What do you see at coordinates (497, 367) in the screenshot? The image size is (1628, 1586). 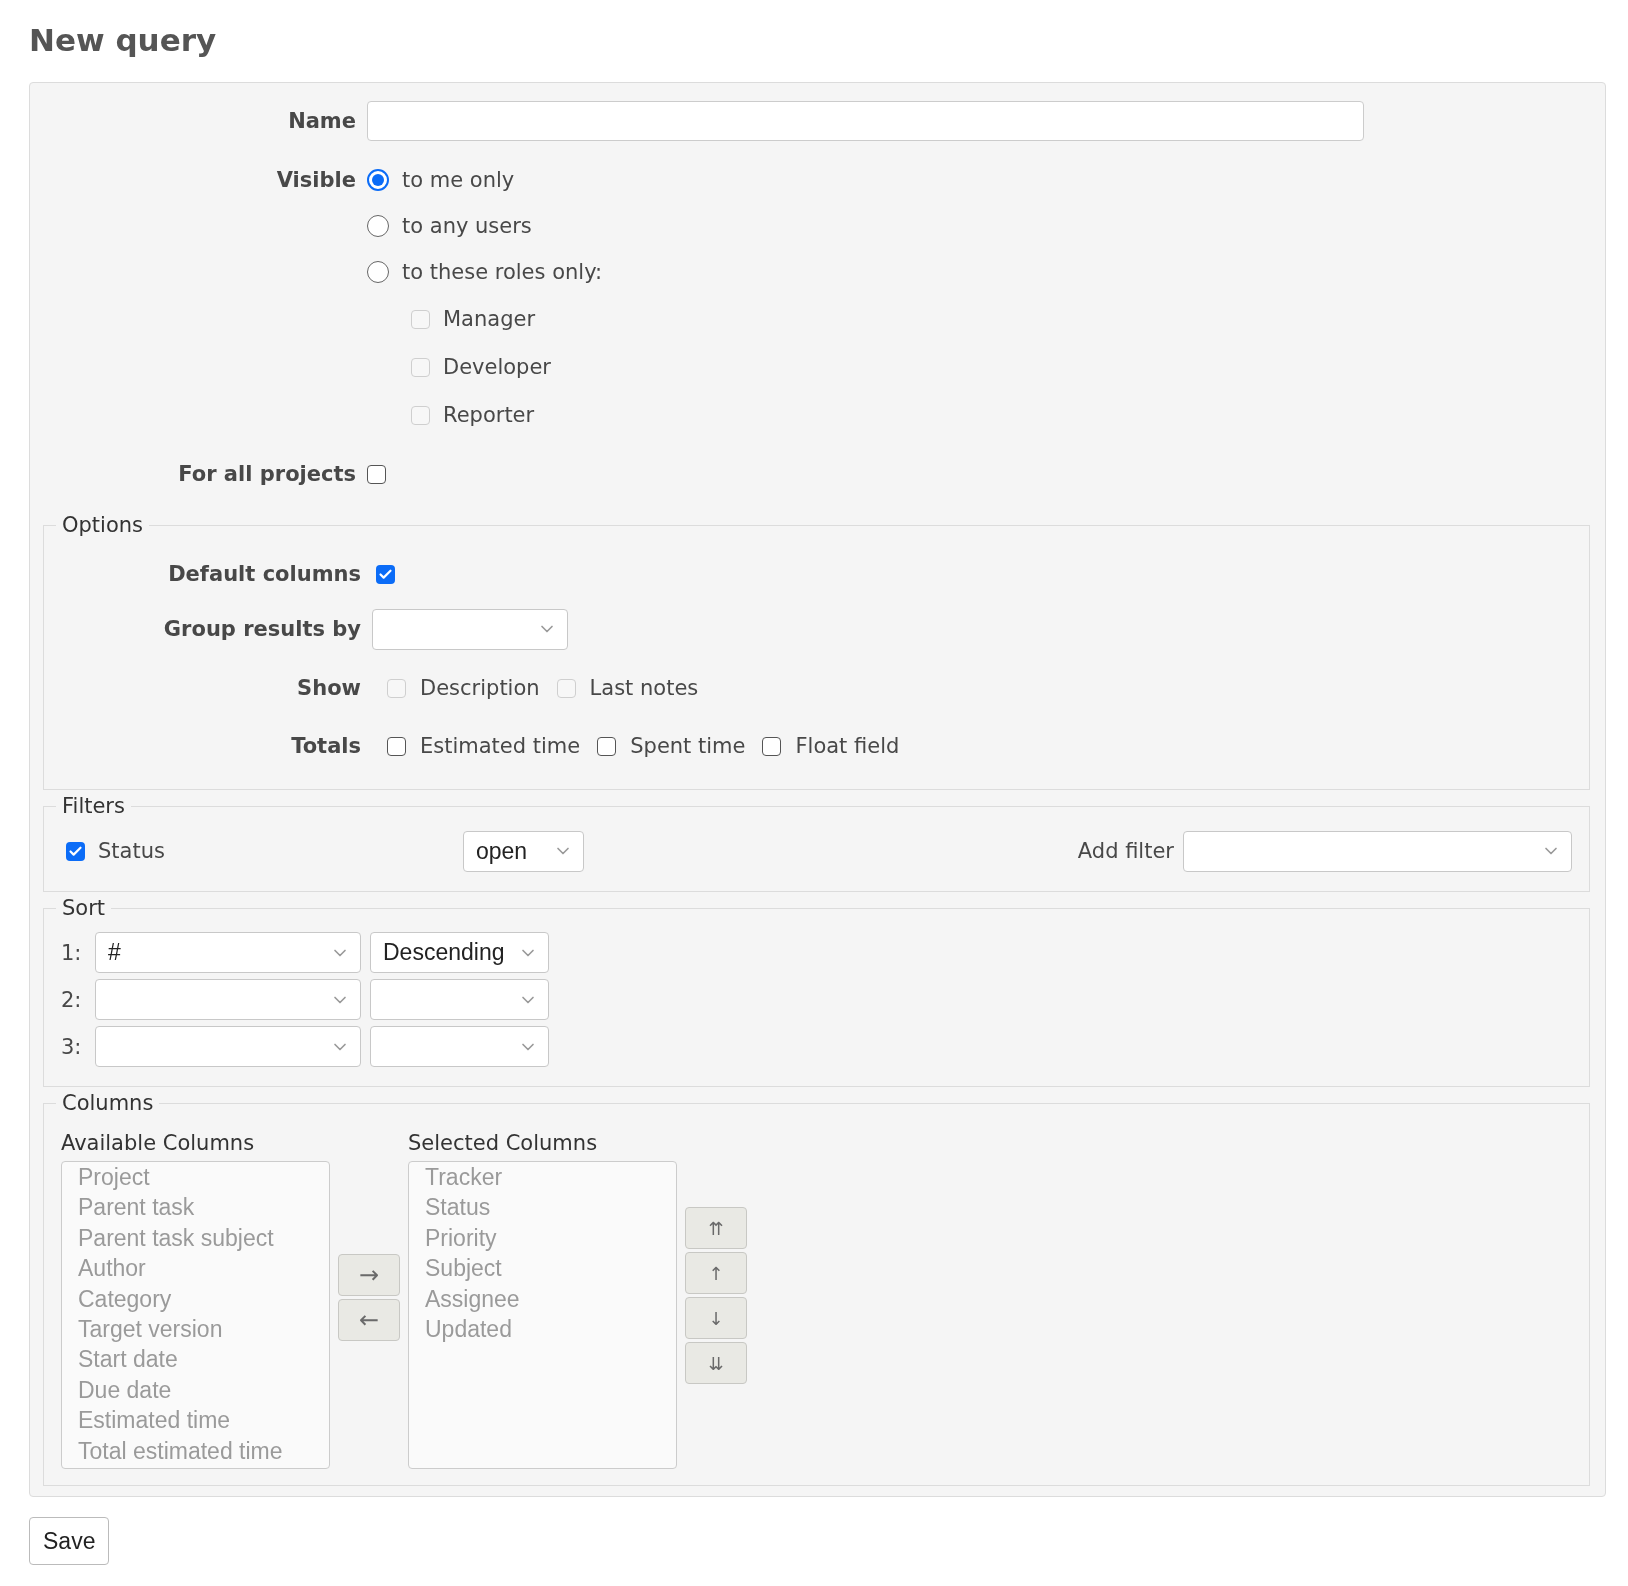 I see `checkbox-label: Developer` at bounding box center [497, 367].